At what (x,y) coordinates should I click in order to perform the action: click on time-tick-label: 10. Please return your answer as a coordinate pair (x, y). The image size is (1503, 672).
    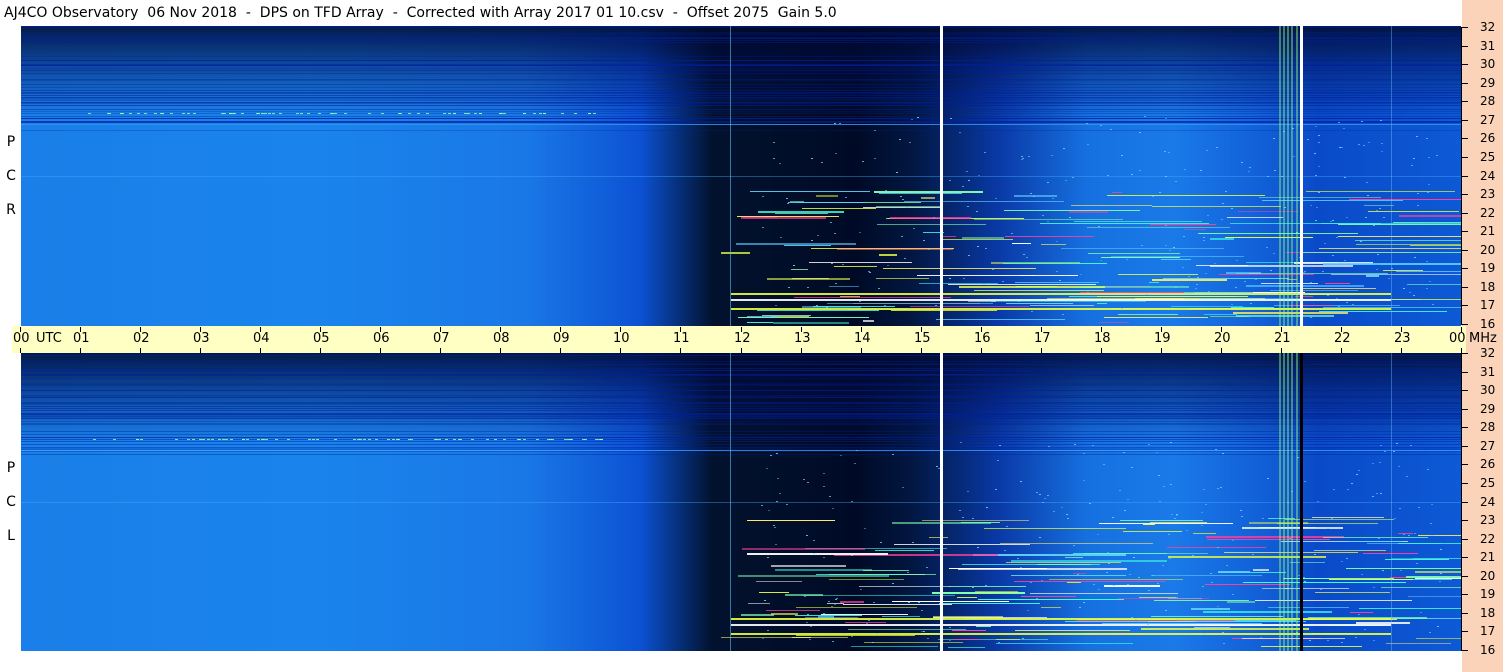
    Looking at the image, I should click on (621, 338).